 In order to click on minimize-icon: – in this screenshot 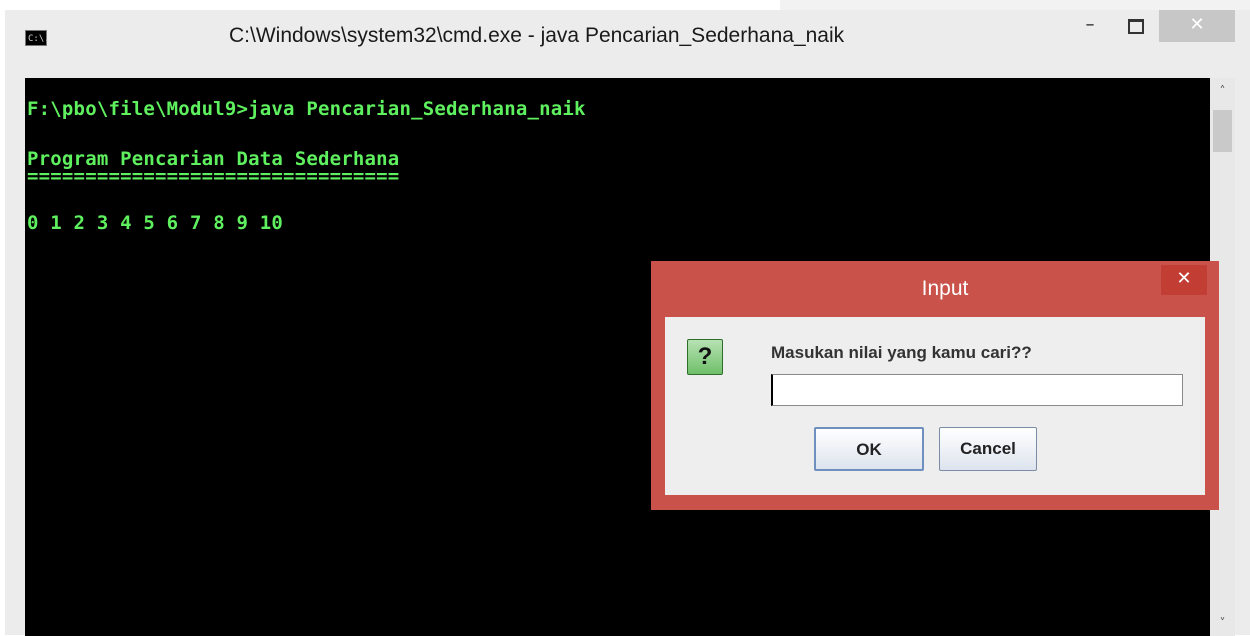, I will do `click(1090, 24)`.